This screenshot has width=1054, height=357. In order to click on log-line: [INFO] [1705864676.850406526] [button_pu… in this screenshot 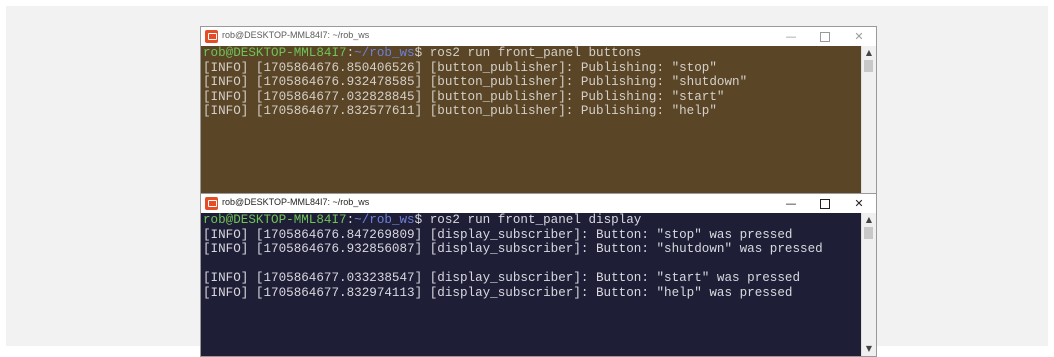, I will do `click(460, 67)`.